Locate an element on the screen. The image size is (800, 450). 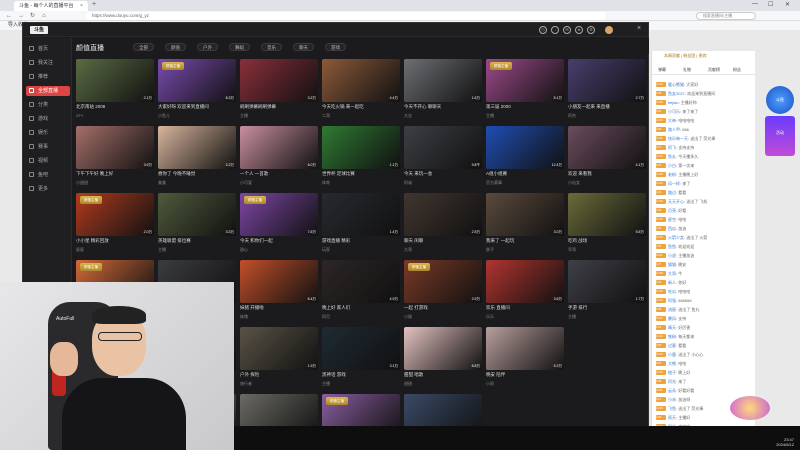
chat-username: 飞鱼 is located at coordinates (672, 408).